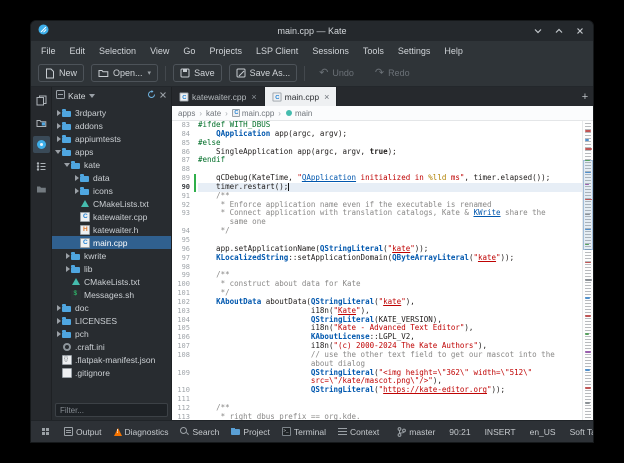  I want to click on line-number: 100, so click(183, 284).